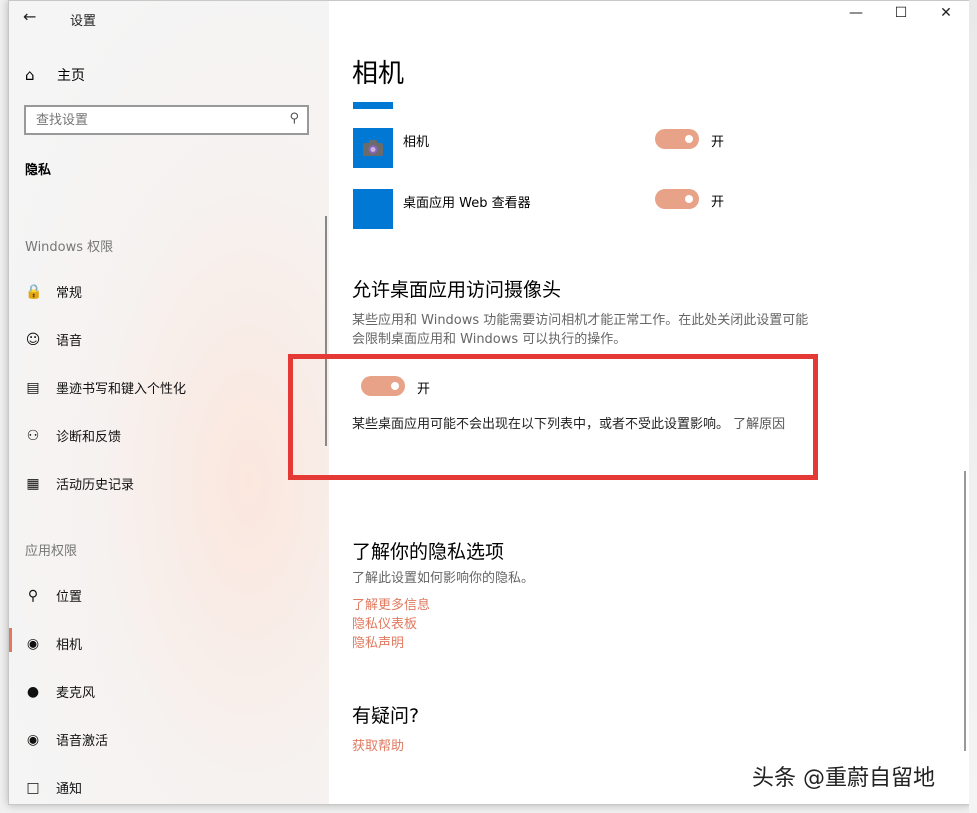 The image size is (977, 813). I want to click on sidebar-item-voice-activation: ◉ 语音激活, so click(67, 740).